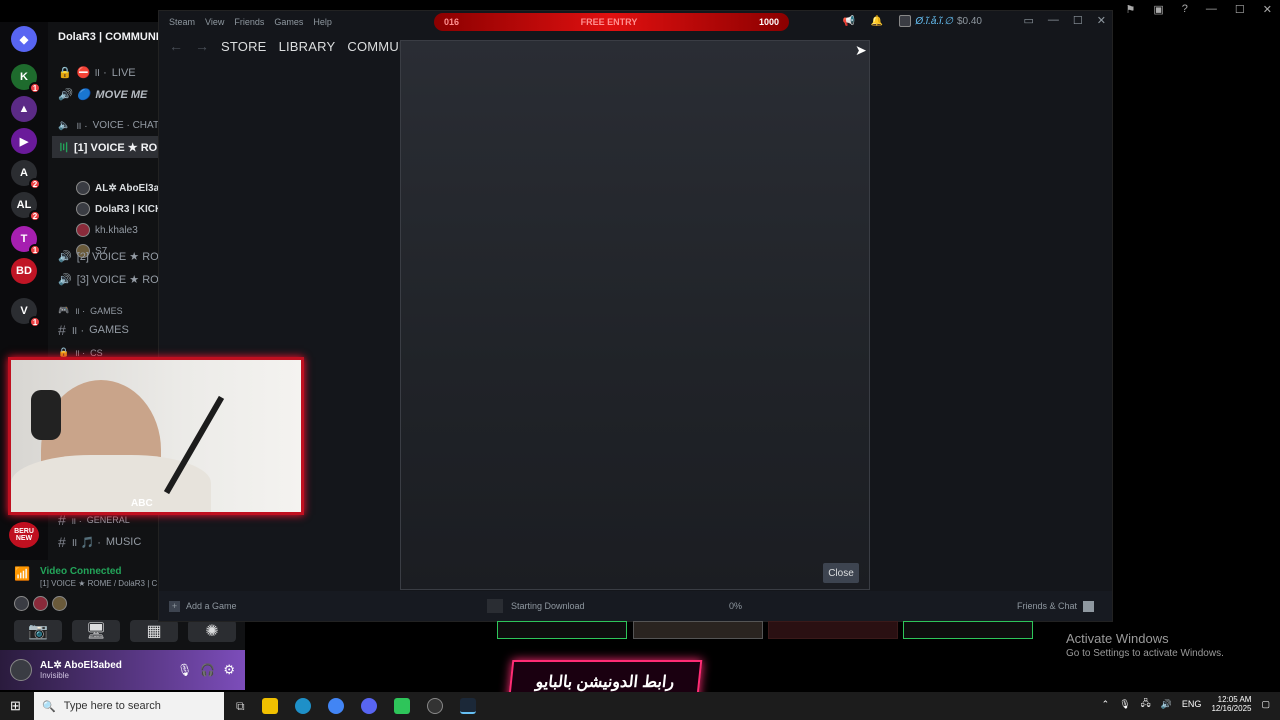 This screenshot has height=720, width=1280. Describe the element at coordinates (940, 21) in the screenshot. I see `account-menu: Ø.ĩ.ǡ.ĩ.∅ $0.40` at that location.